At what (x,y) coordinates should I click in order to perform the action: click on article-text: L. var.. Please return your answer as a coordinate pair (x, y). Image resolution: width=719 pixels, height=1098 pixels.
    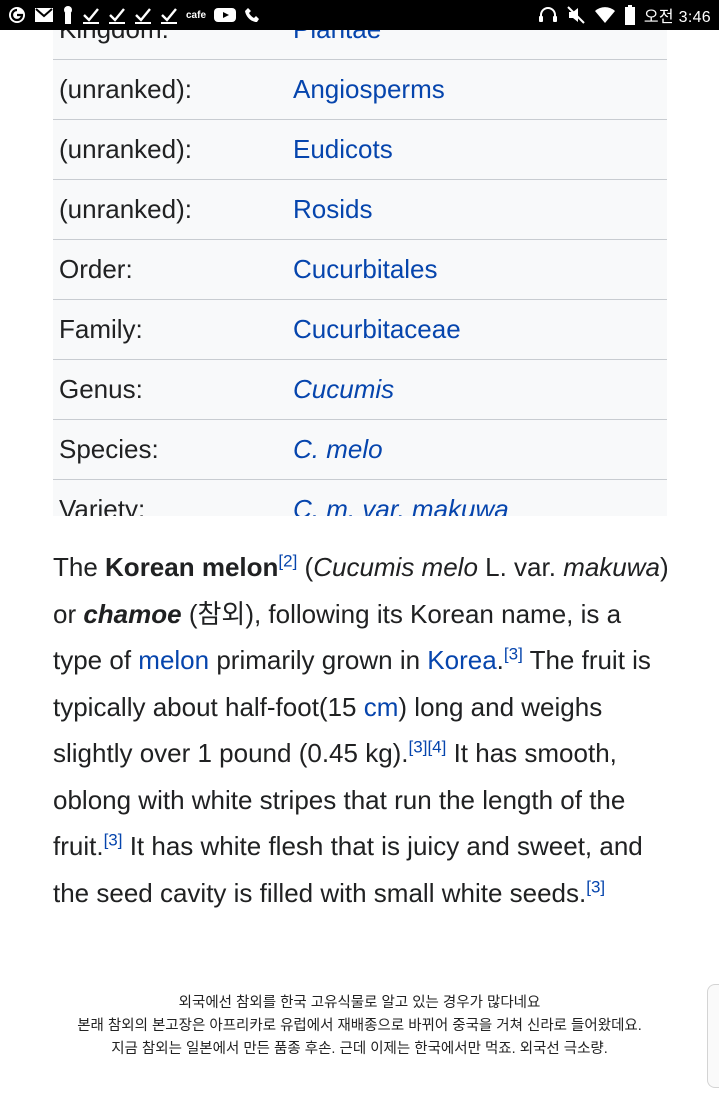
    Looking at the image, I should click on (520, 567).